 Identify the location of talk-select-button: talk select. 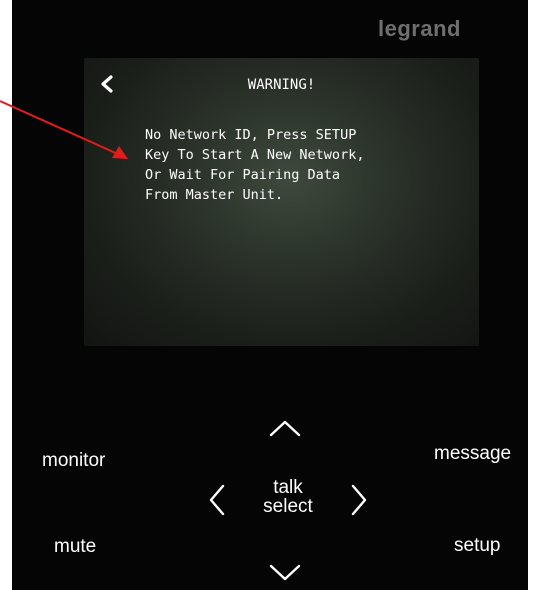
(288, 497).